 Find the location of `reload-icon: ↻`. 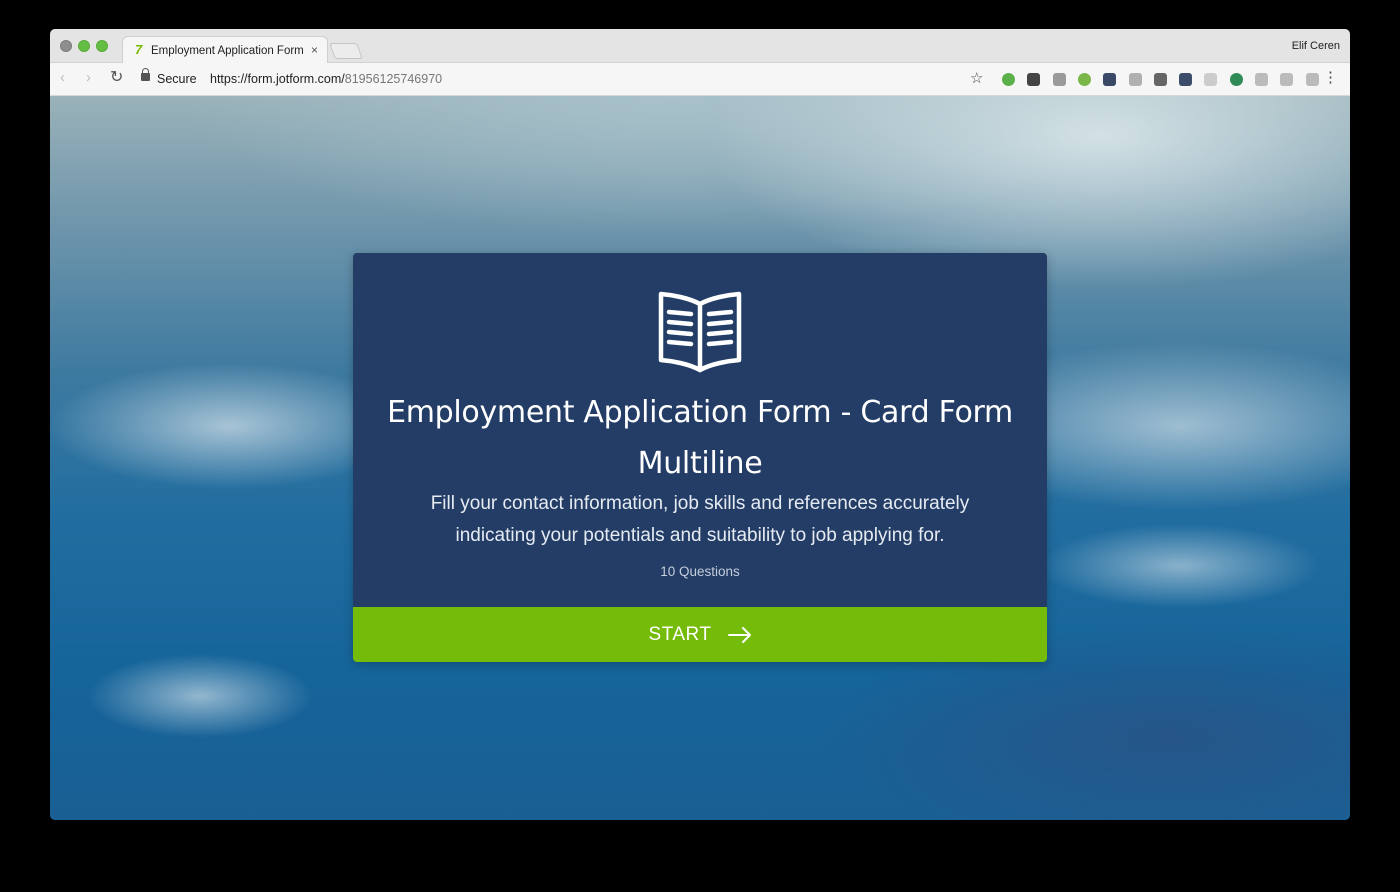

reload-icon: ↻ is located at coordinates (116, 78).